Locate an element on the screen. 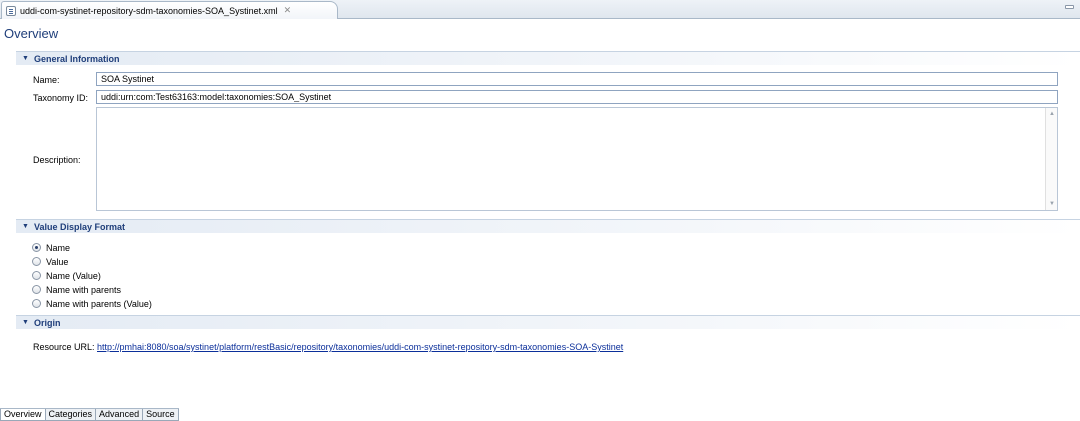 This screenshot has height=421, width=1080. page-title: Overview is located at coordinates (31, 33).